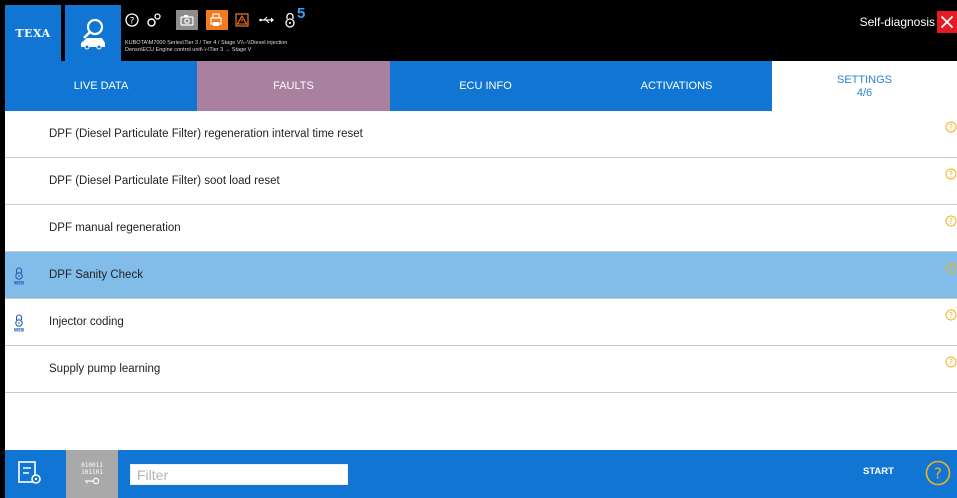  I want to click on tab-live-data: LIVE DATA, so click(101, 86).